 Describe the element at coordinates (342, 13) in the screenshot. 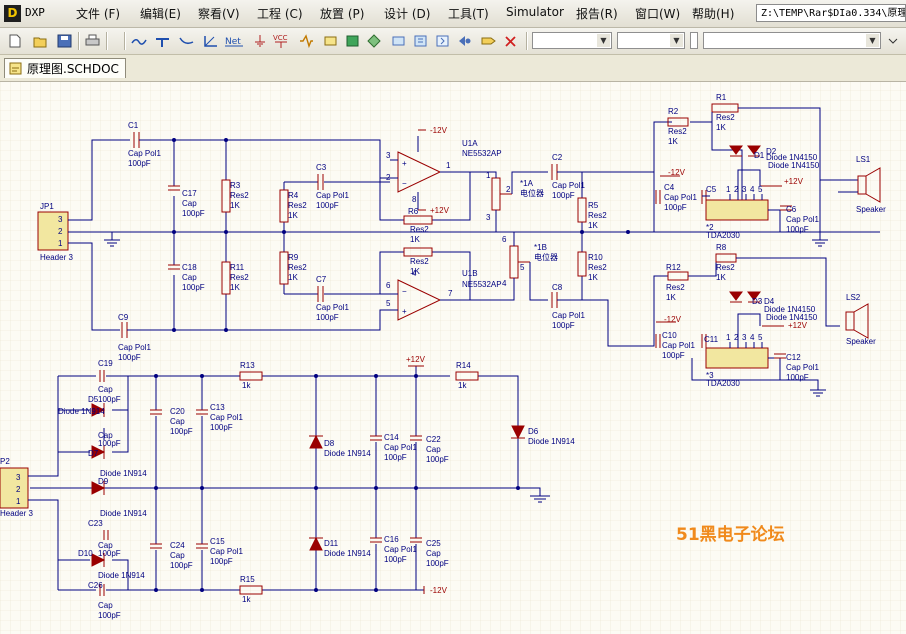

I see `menu-place: 放置 (P)` at that location.